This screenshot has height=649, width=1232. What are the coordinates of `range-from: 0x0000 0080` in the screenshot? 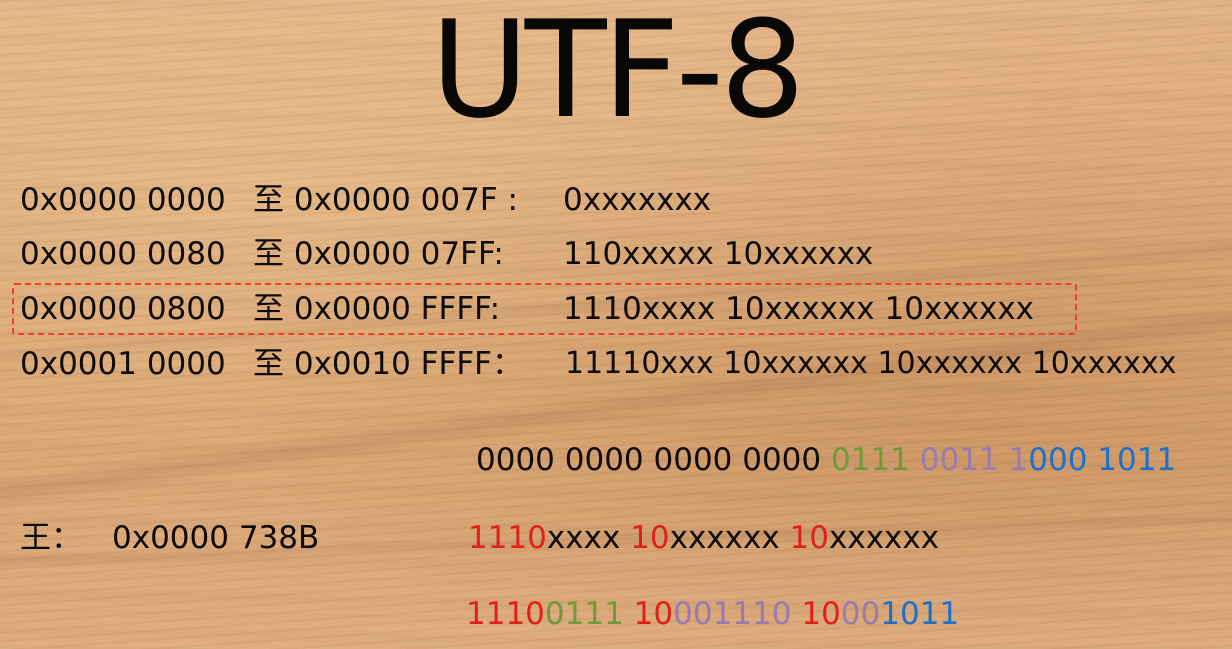 It's located at (123, 254).